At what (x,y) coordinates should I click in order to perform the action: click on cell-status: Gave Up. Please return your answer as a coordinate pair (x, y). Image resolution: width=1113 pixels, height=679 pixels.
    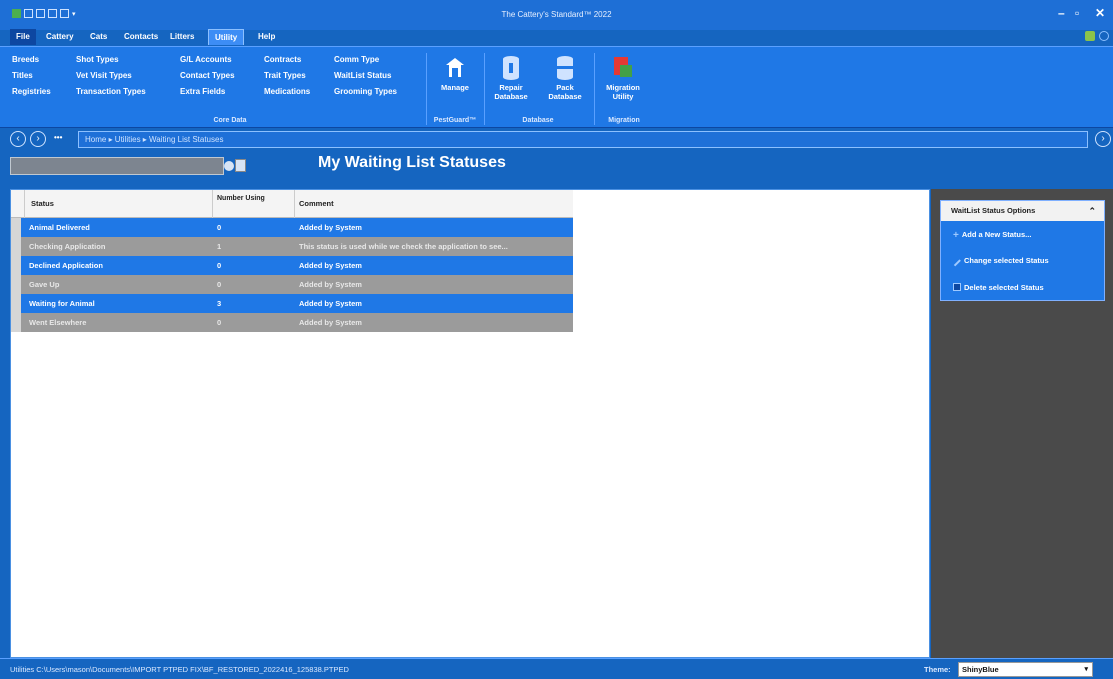
    Looking at the image, I should click on (44, 284).